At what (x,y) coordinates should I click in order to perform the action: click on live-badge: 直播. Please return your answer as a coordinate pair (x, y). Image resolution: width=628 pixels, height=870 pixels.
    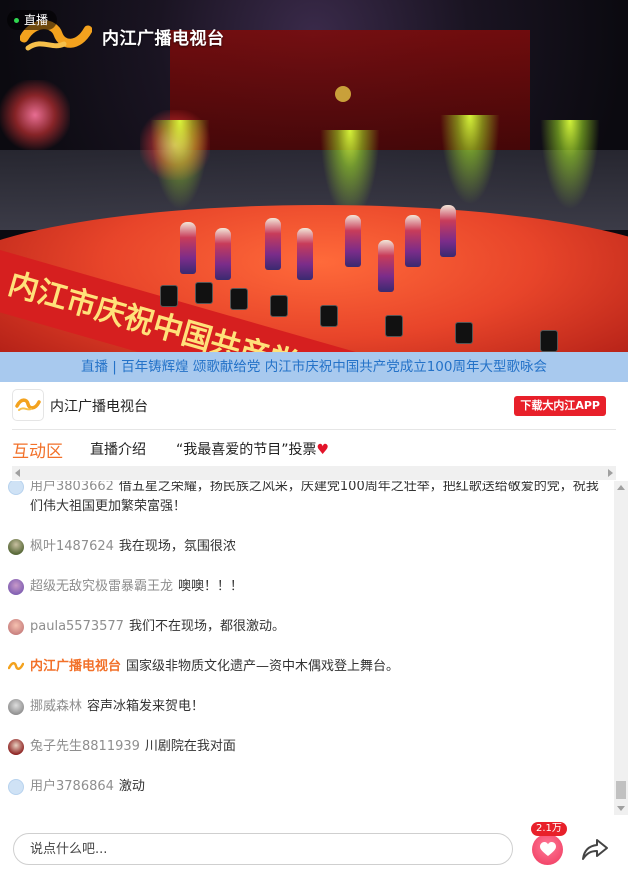
    Looking at the image, I should click on (32, 20).